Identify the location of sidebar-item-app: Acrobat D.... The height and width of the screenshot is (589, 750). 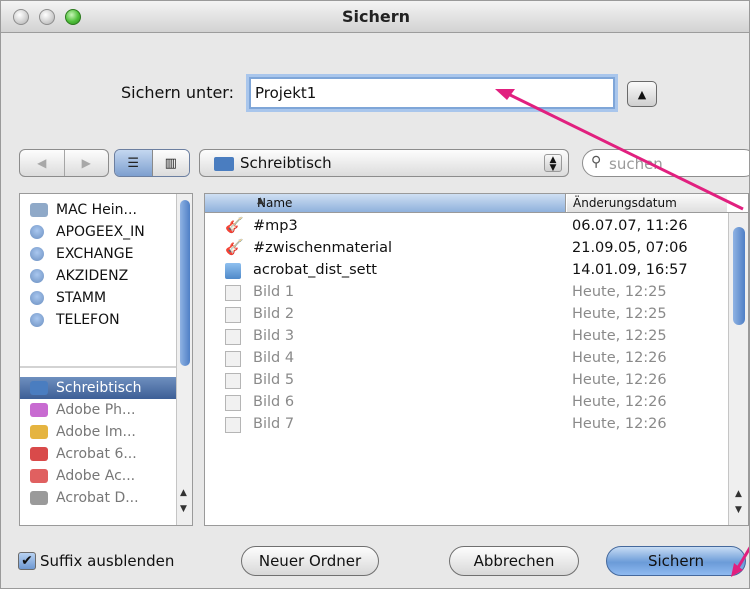
(98, 498).